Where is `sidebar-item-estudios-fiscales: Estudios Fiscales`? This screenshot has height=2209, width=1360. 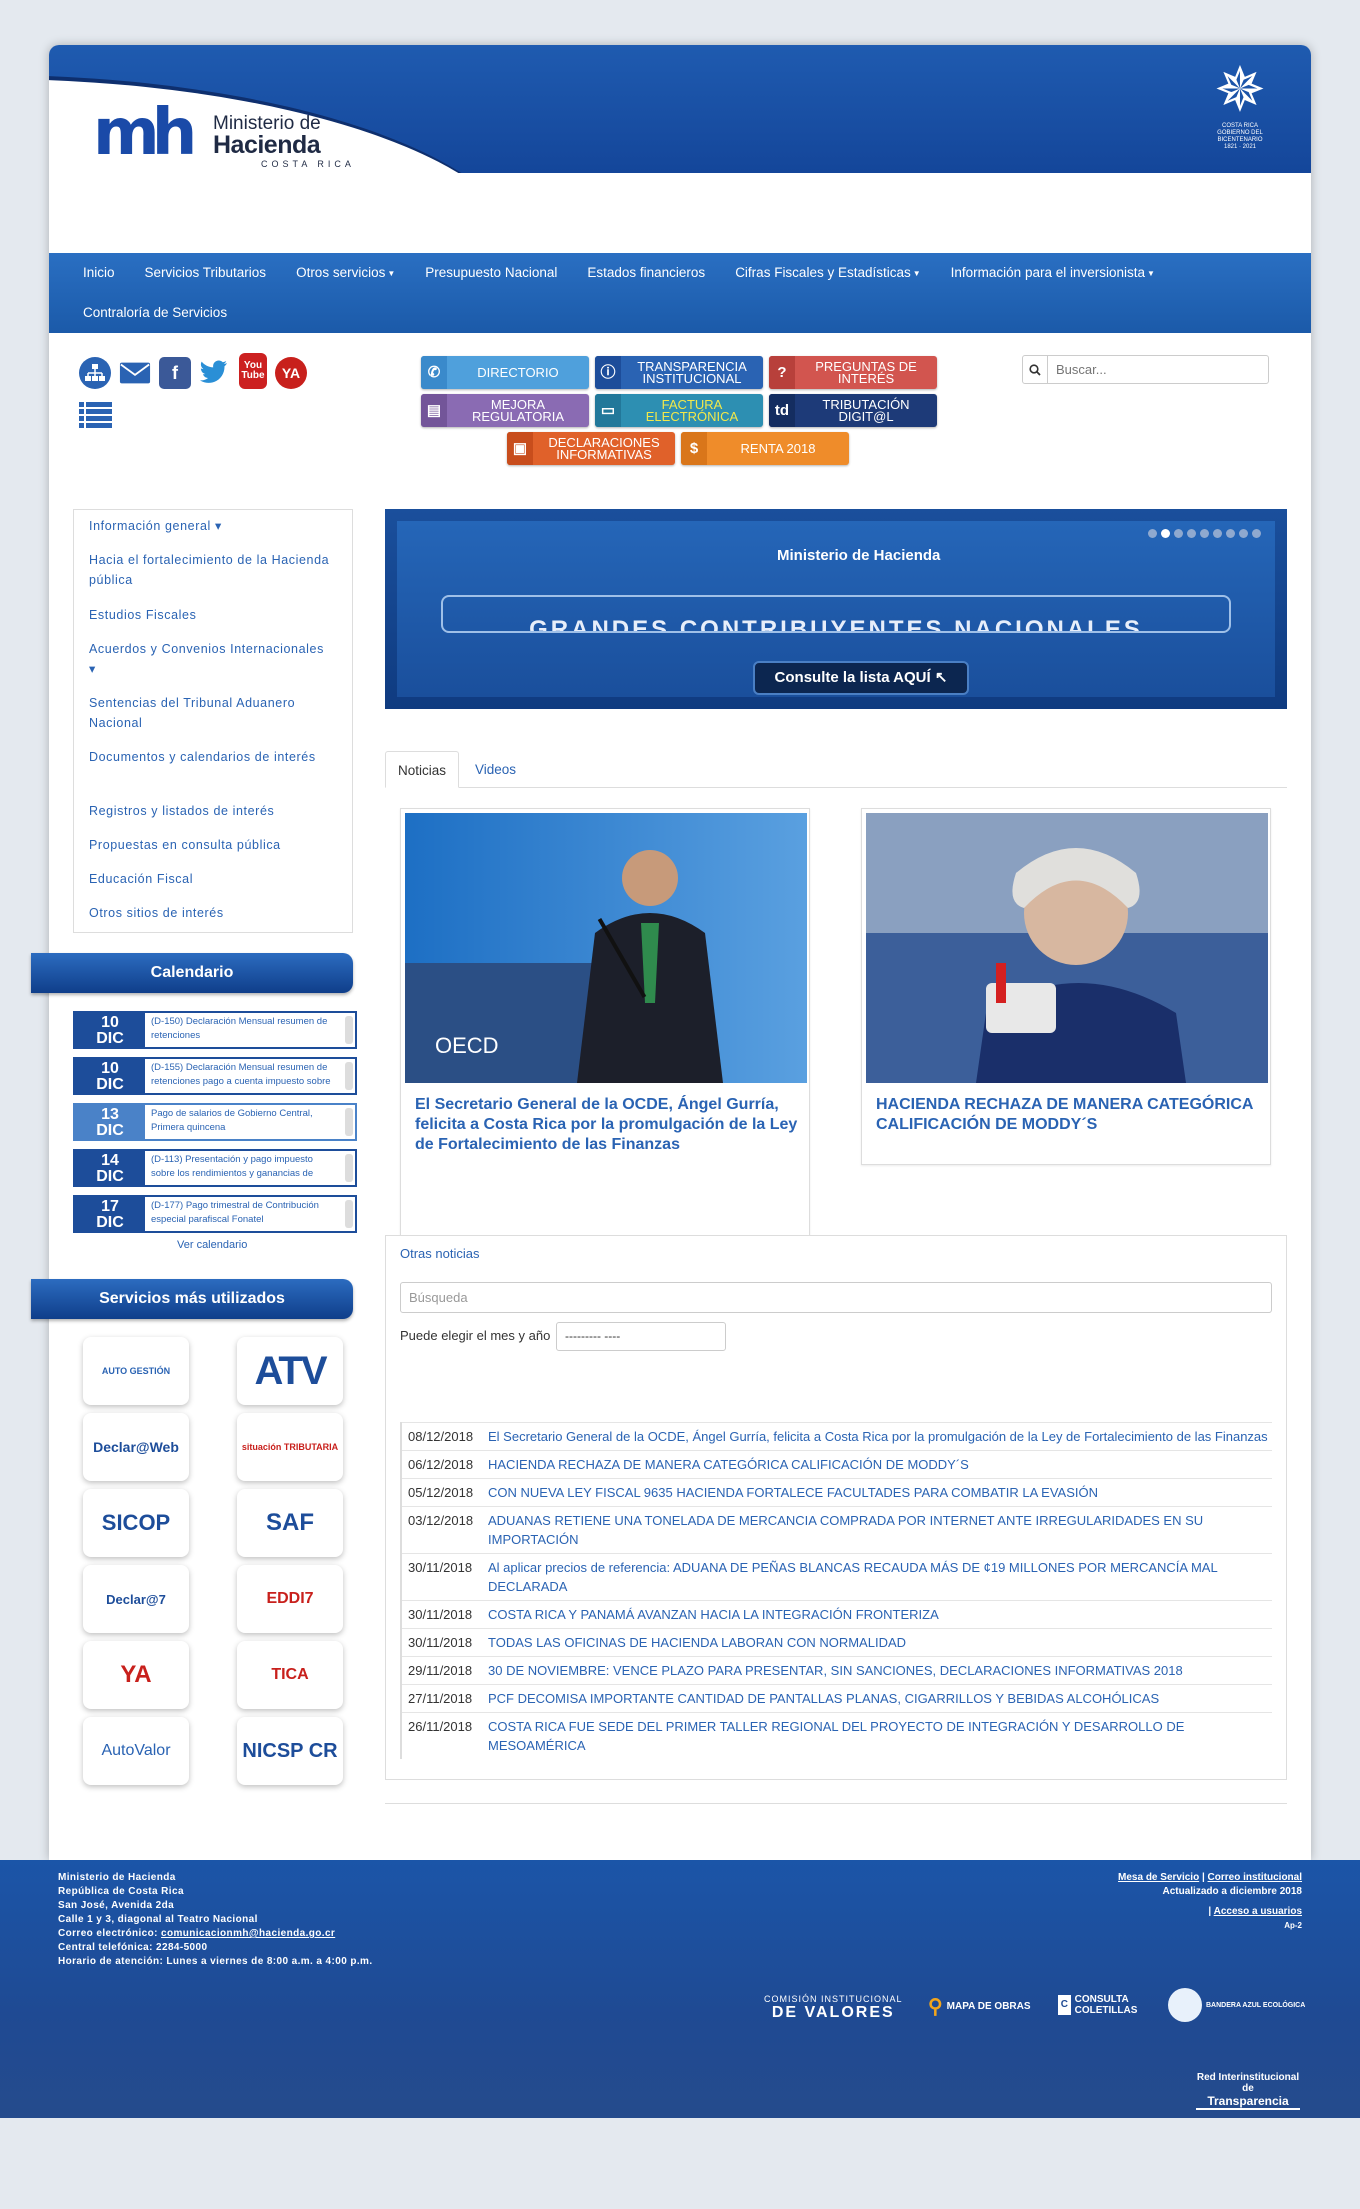
sidebar-item-estudios-fiscales: Estudios Fiscales is located at coordinates (211, 615).